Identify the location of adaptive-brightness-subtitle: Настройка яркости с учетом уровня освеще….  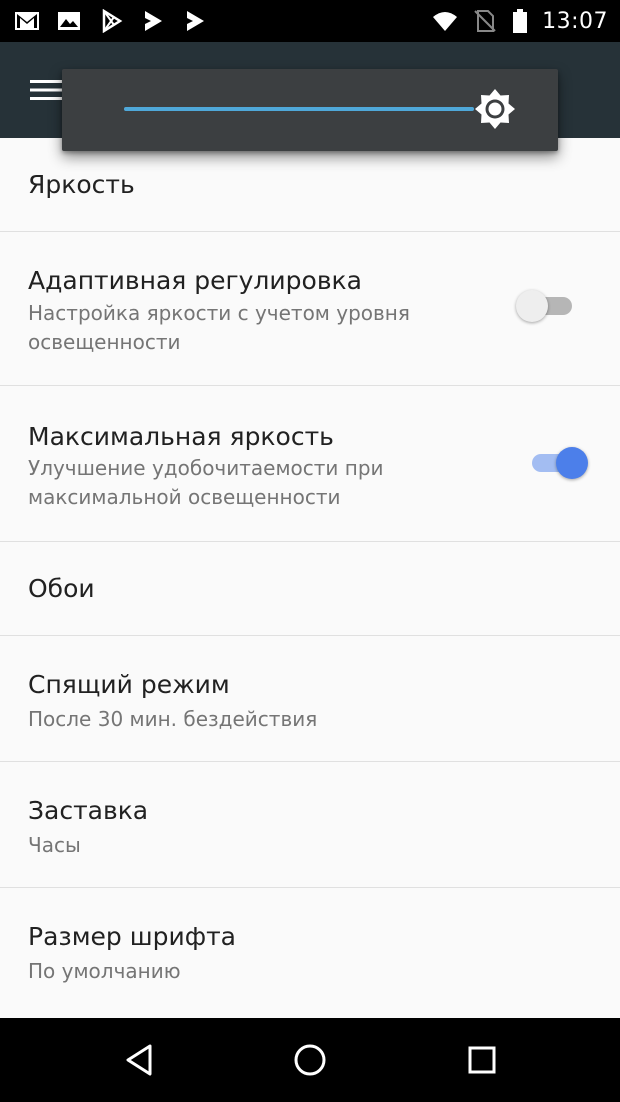
(219, 327).